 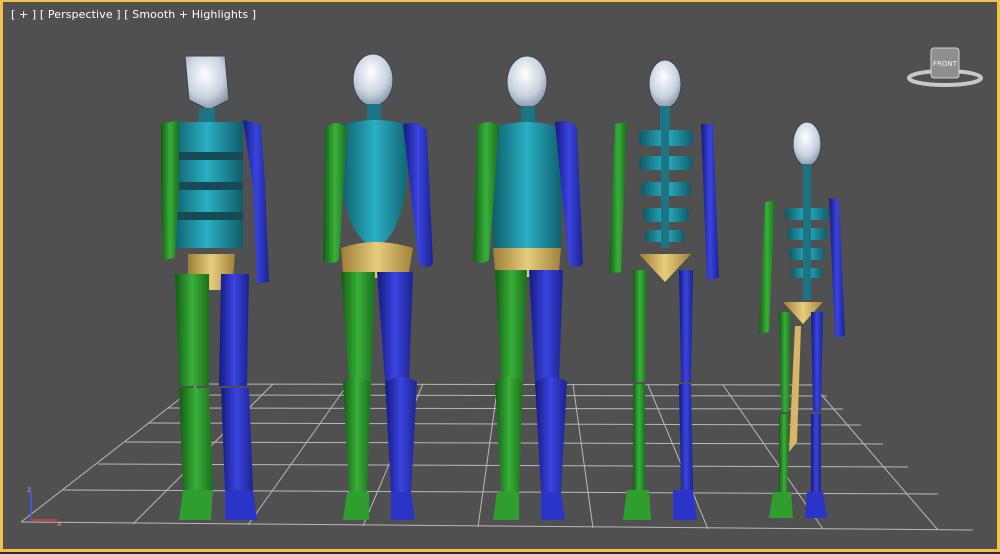 I want to click on viewcube-icon: FRONT, so click(x=945, y=66).